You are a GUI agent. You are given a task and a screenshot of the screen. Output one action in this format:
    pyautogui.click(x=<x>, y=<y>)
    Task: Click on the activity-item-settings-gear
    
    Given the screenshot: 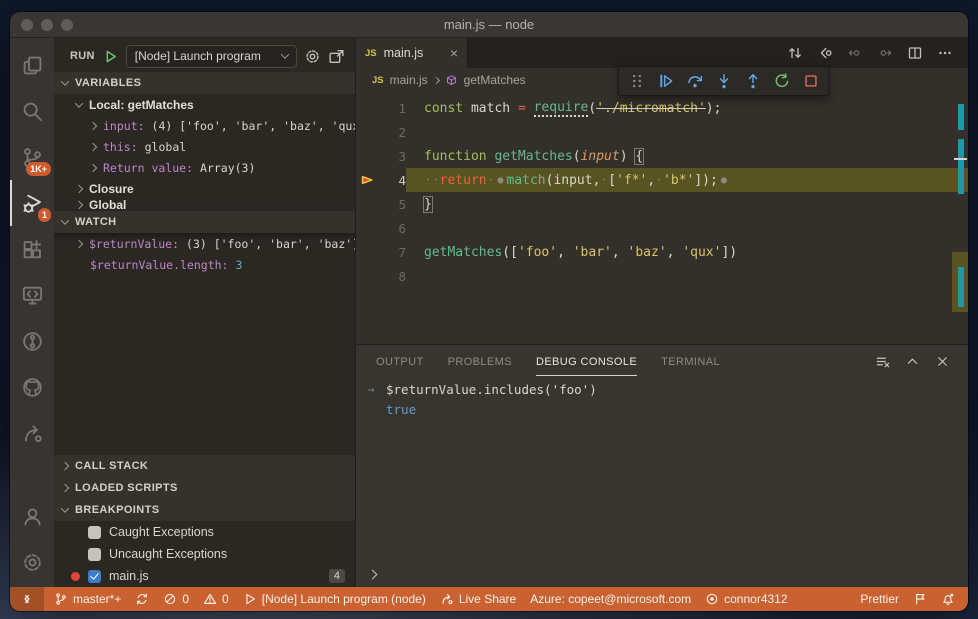 What is the action you would take?
    pyautogui.click(x=32, y=562)
    